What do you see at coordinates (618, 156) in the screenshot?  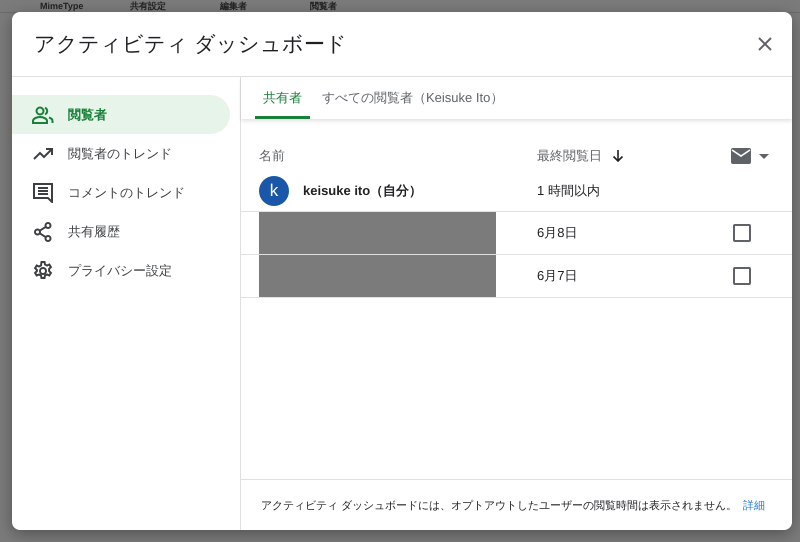 I see `sort-down-icon` at bounding box center [618, 156].